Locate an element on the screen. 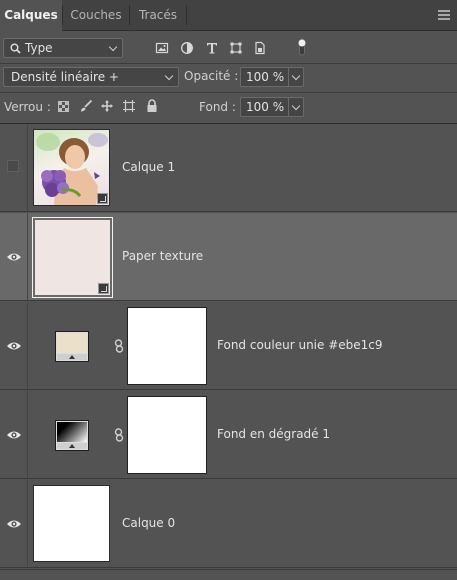  filter-kind-value: Type is located at coordinates (39, 48).